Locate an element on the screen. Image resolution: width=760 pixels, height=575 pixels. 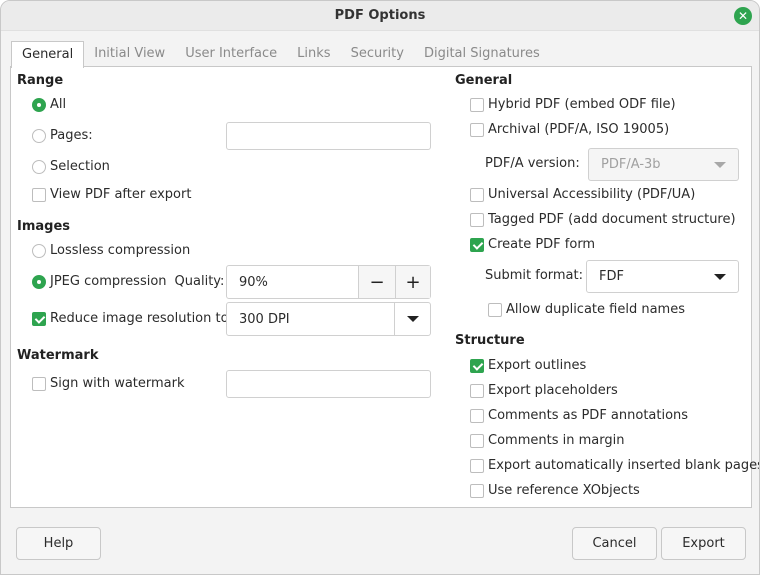
universal-accessibility-checkbox is located at coordinates (477, 194).